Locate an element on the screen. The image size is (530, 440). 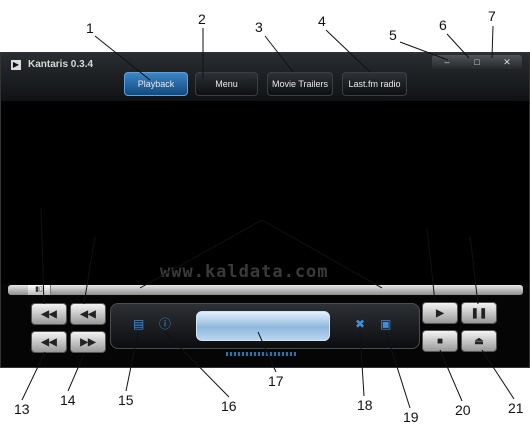
tab-movie-trailers-label: Movie Trailers is located at coordinates (299, 84).